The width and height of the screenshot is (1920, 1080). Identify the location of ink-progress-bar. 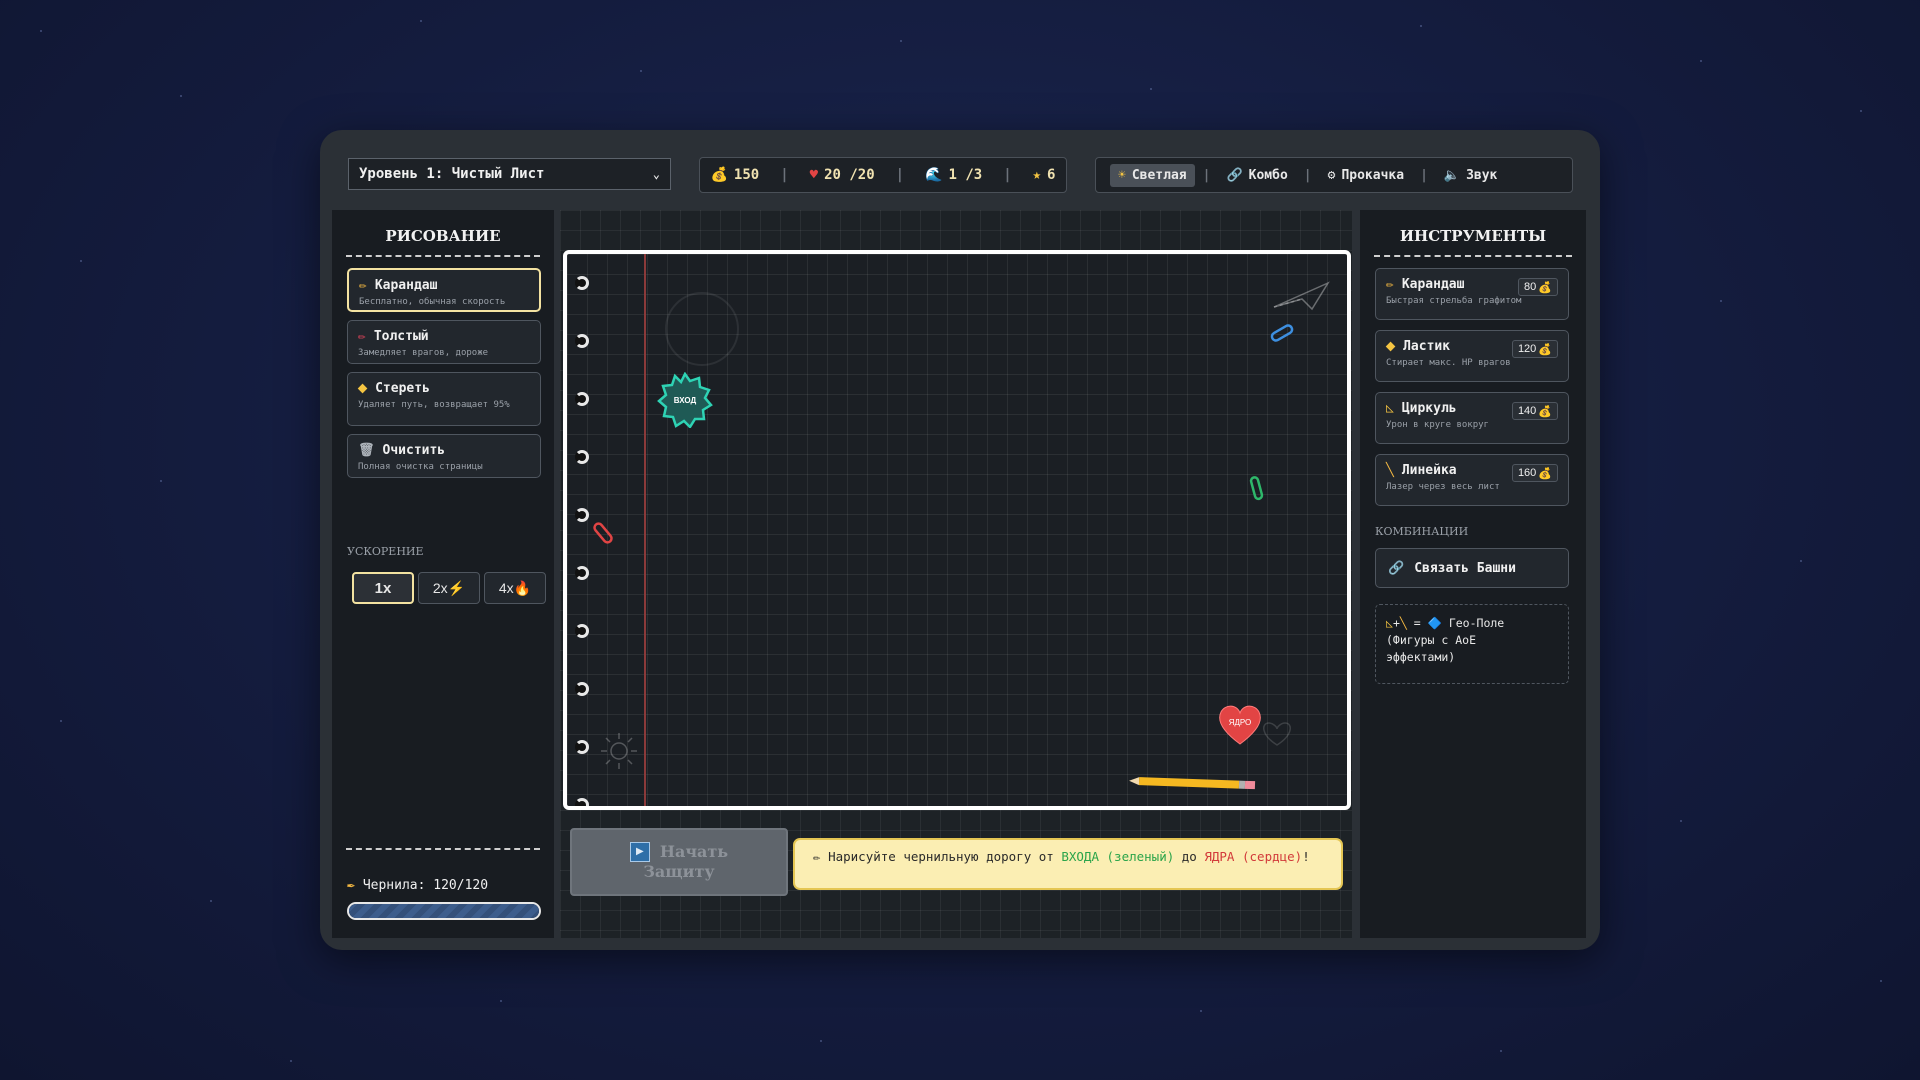
(444, 911).